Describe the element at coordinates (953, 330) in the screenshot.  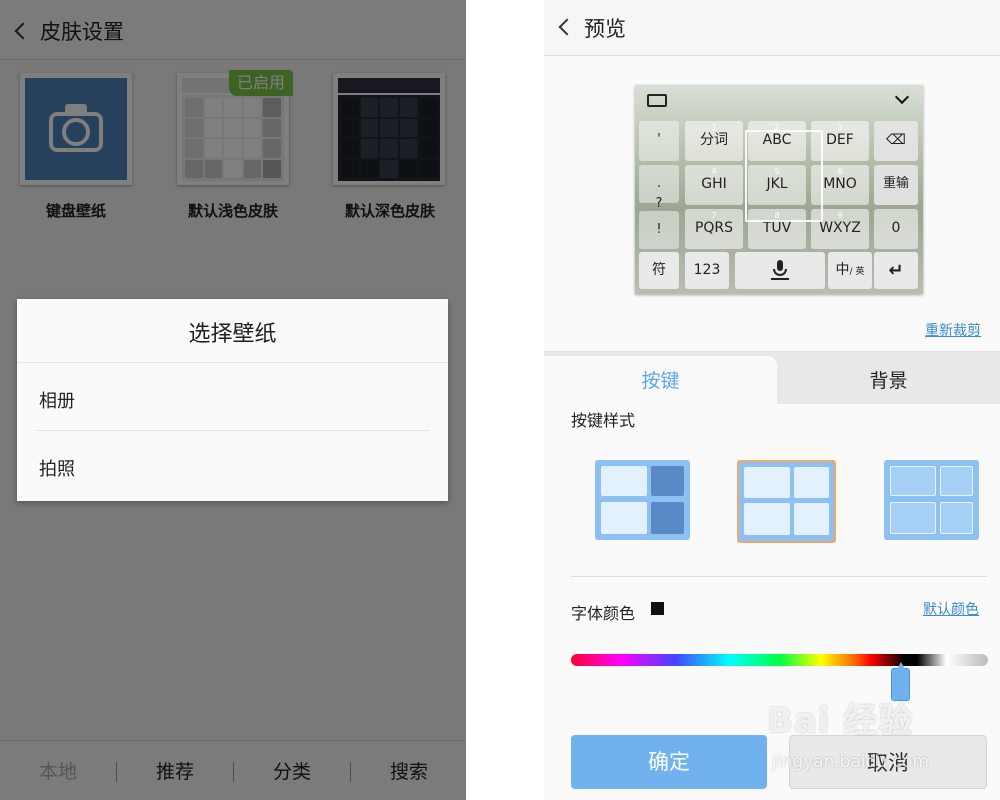
I see `recrop-link: 重新裁剪` at that location.